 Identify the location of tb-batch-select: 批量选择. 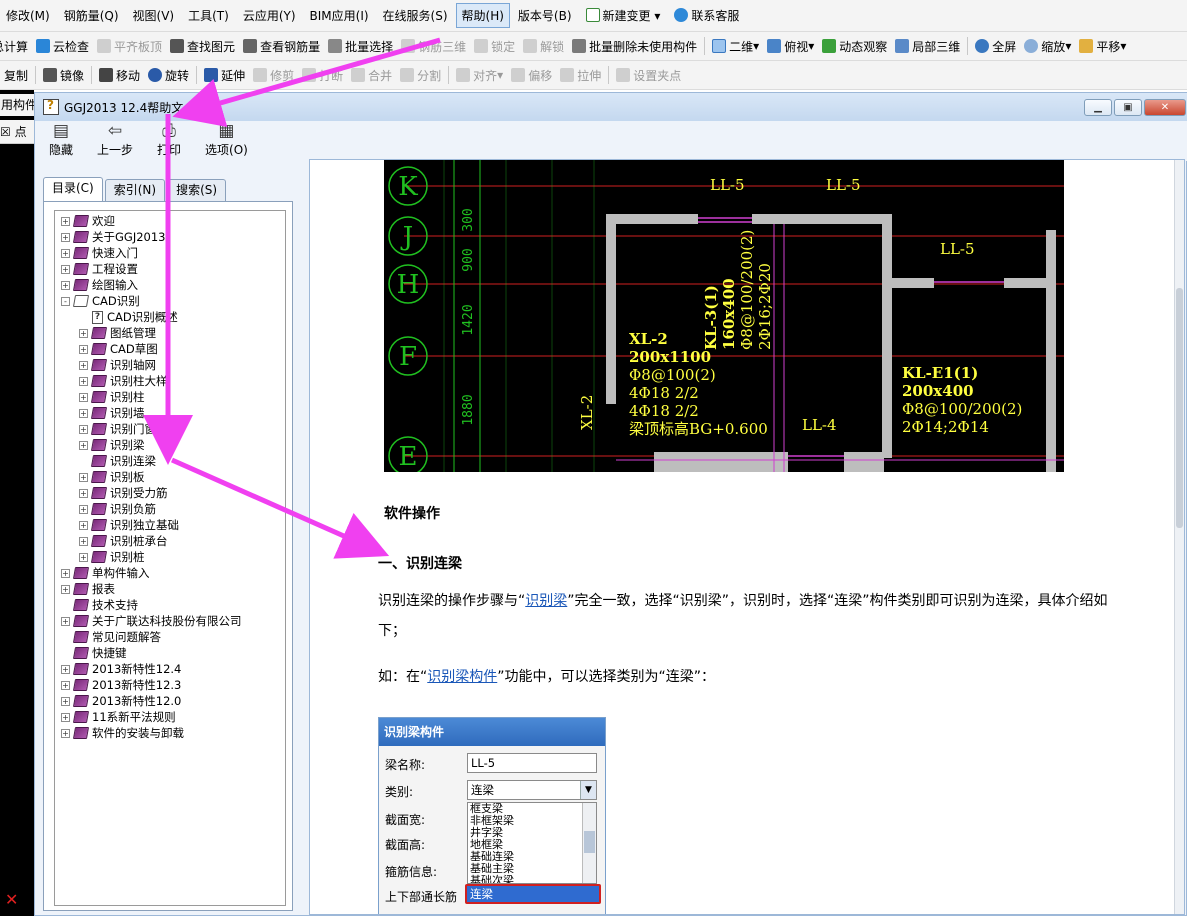
(360, 46).